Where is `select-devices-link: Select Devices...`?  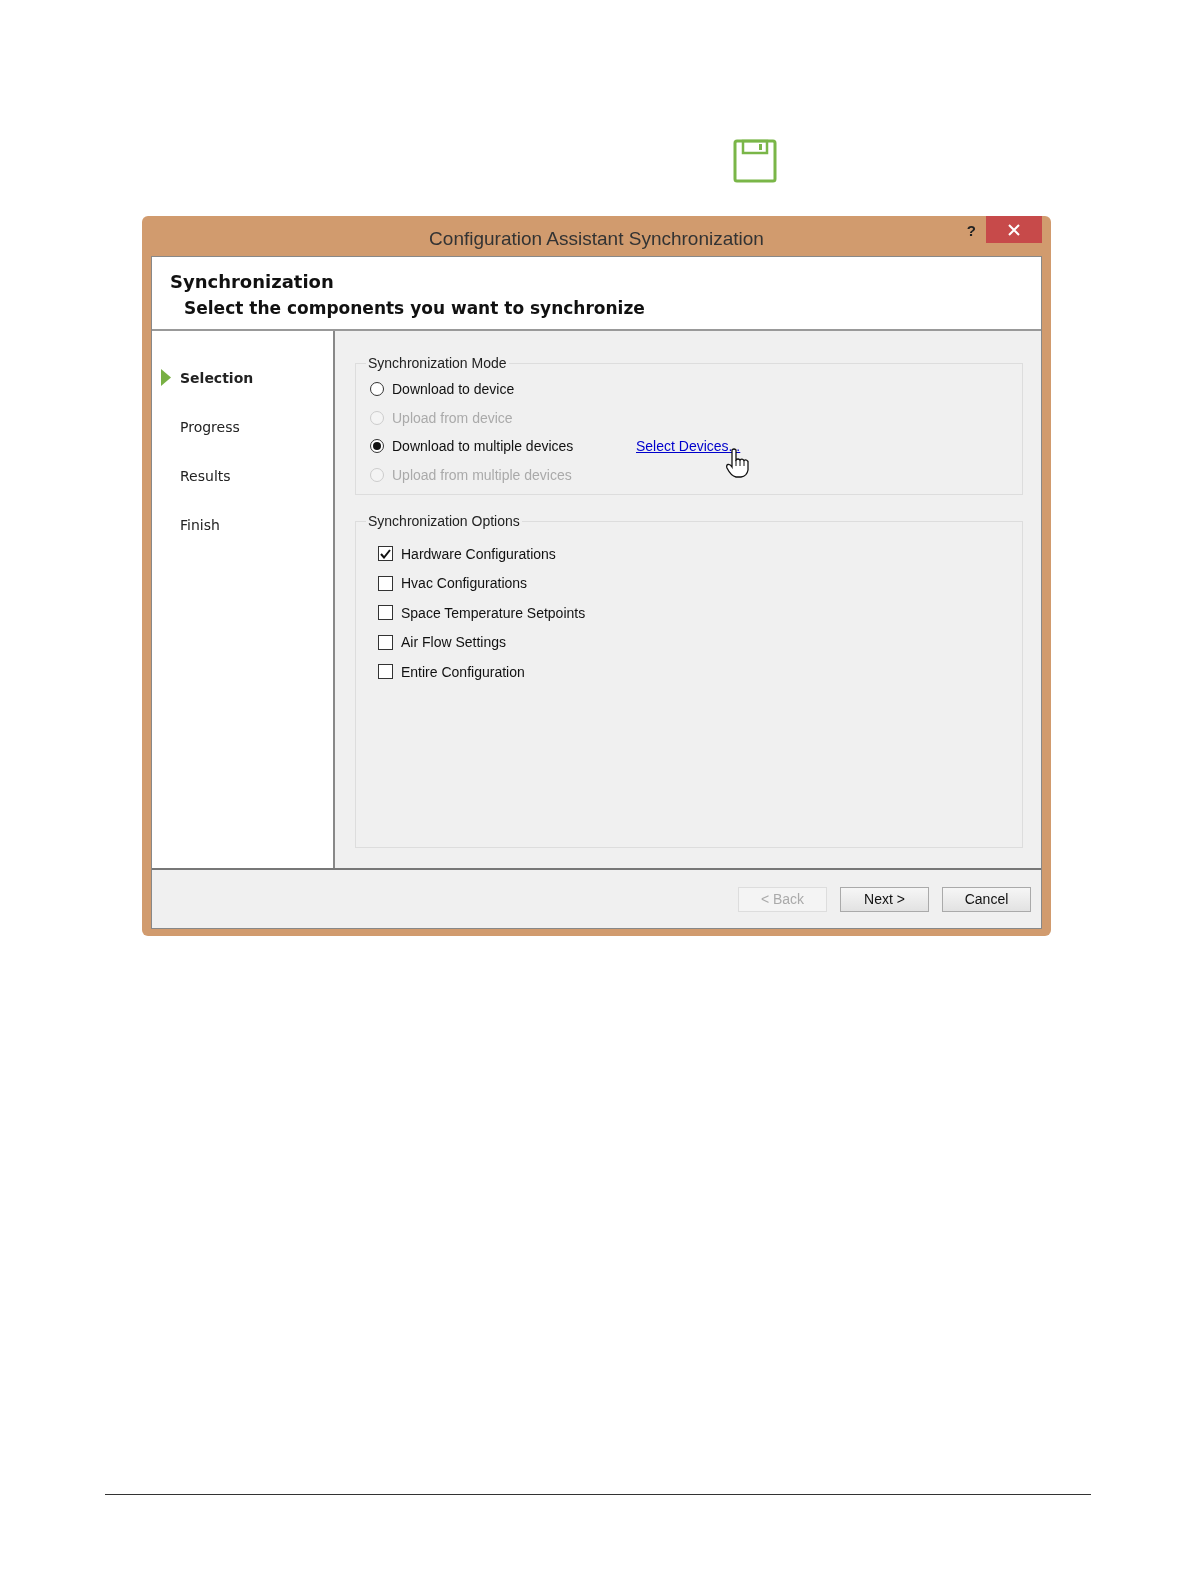 select-devices-link: Select Devices... is located at coordinates (688, 446).